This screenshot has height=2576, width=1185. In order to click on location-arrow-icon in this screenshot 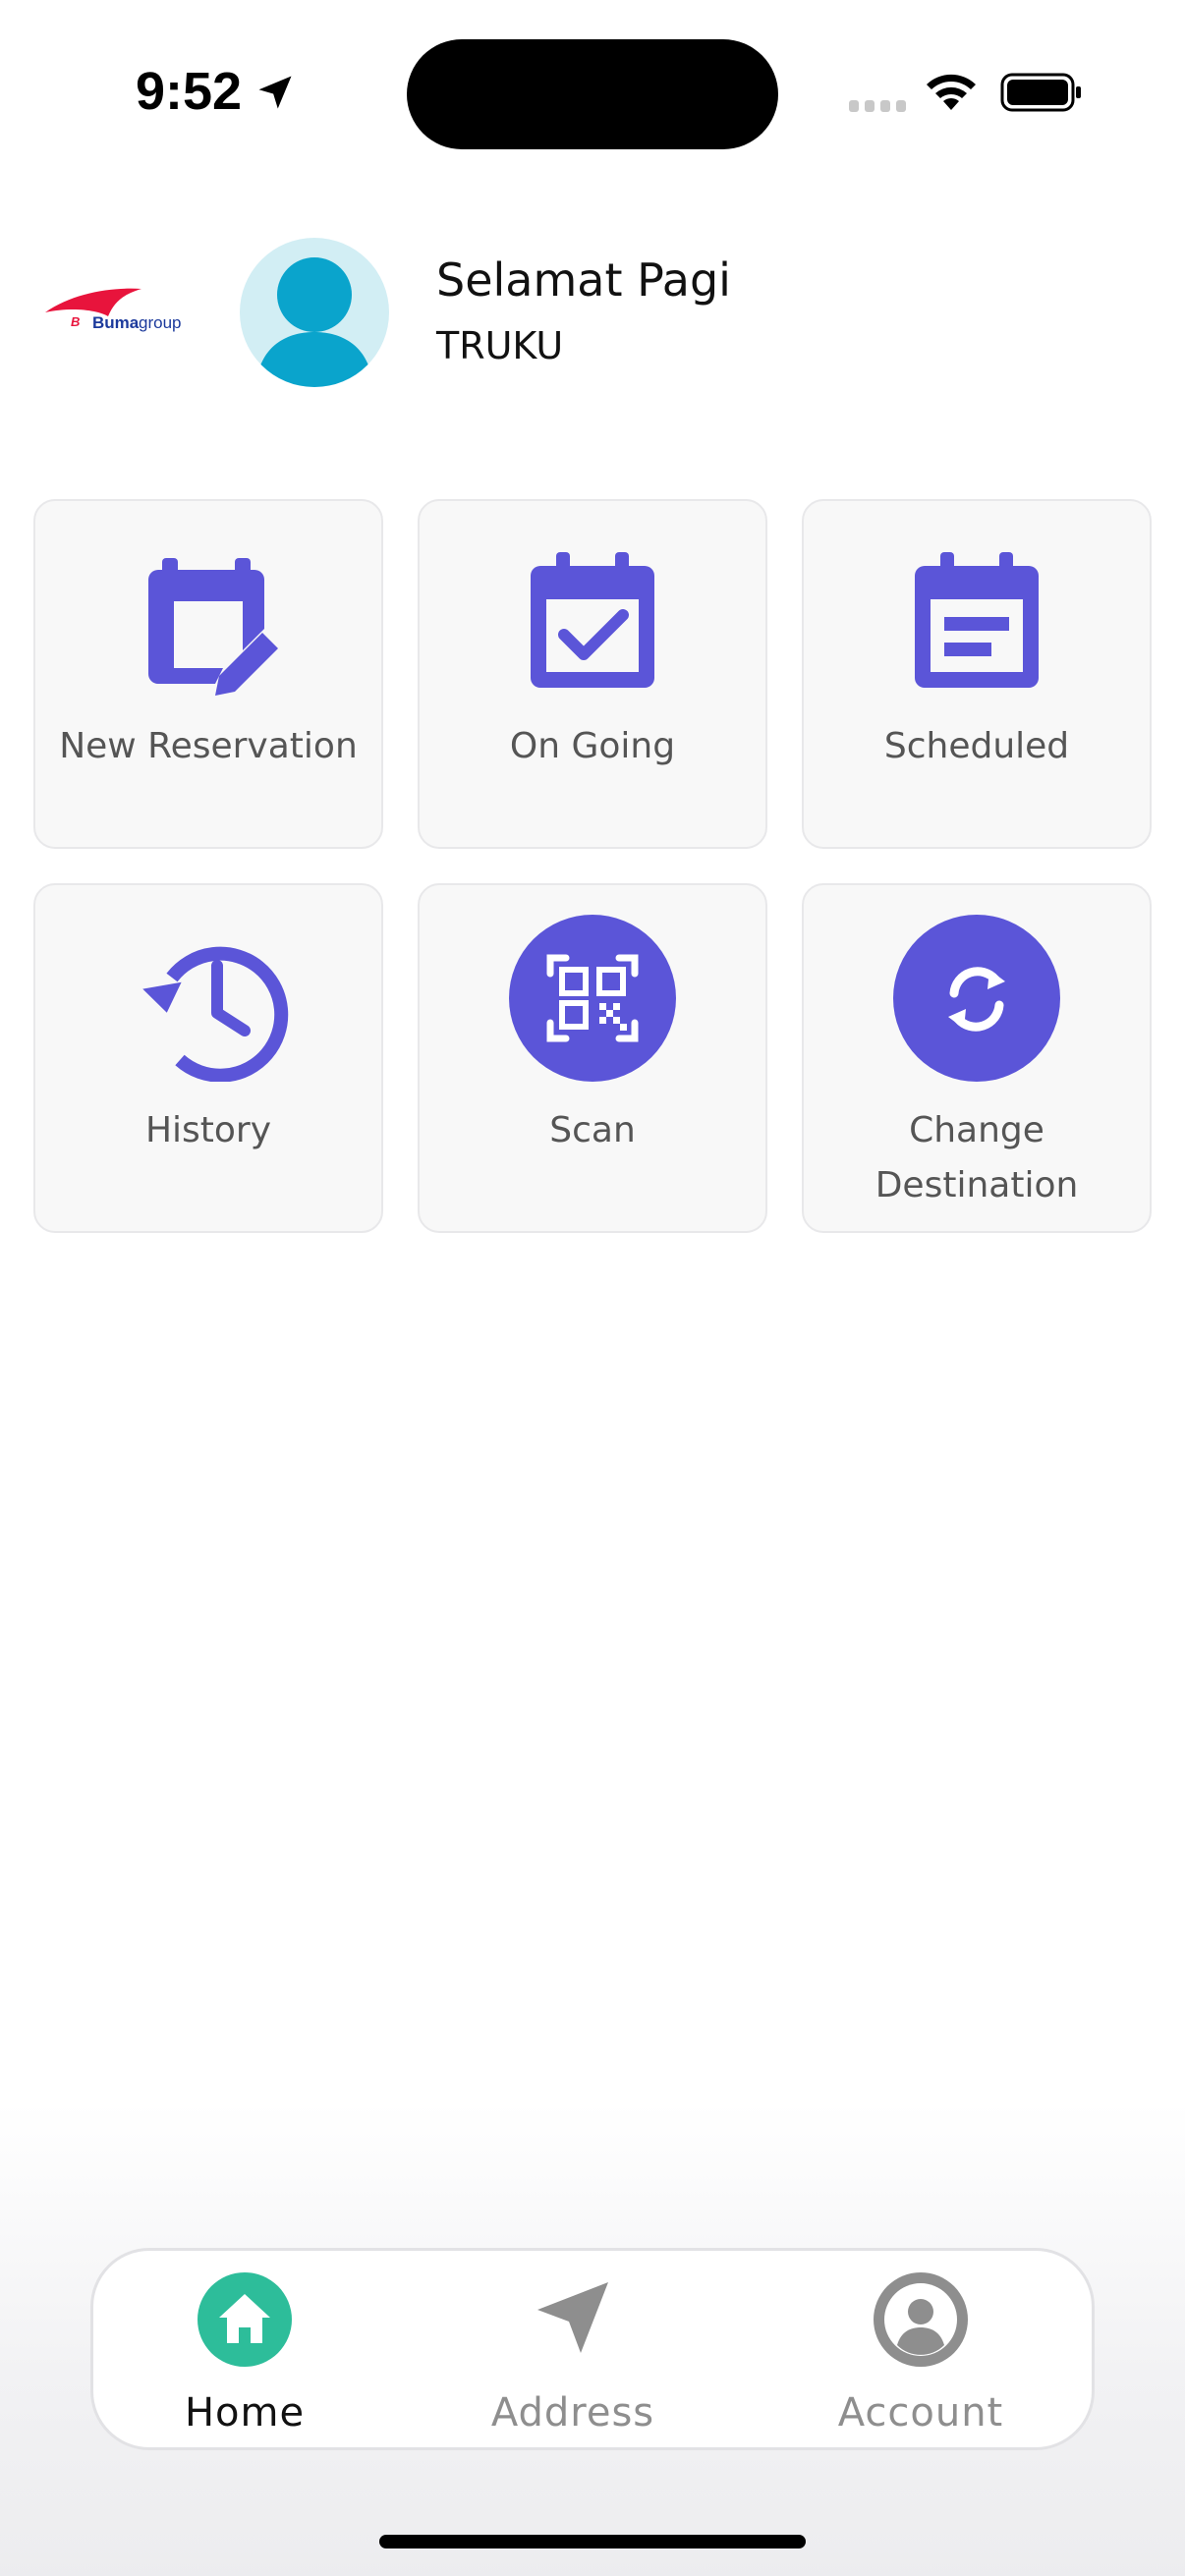, I will do `click(275, 92)`.